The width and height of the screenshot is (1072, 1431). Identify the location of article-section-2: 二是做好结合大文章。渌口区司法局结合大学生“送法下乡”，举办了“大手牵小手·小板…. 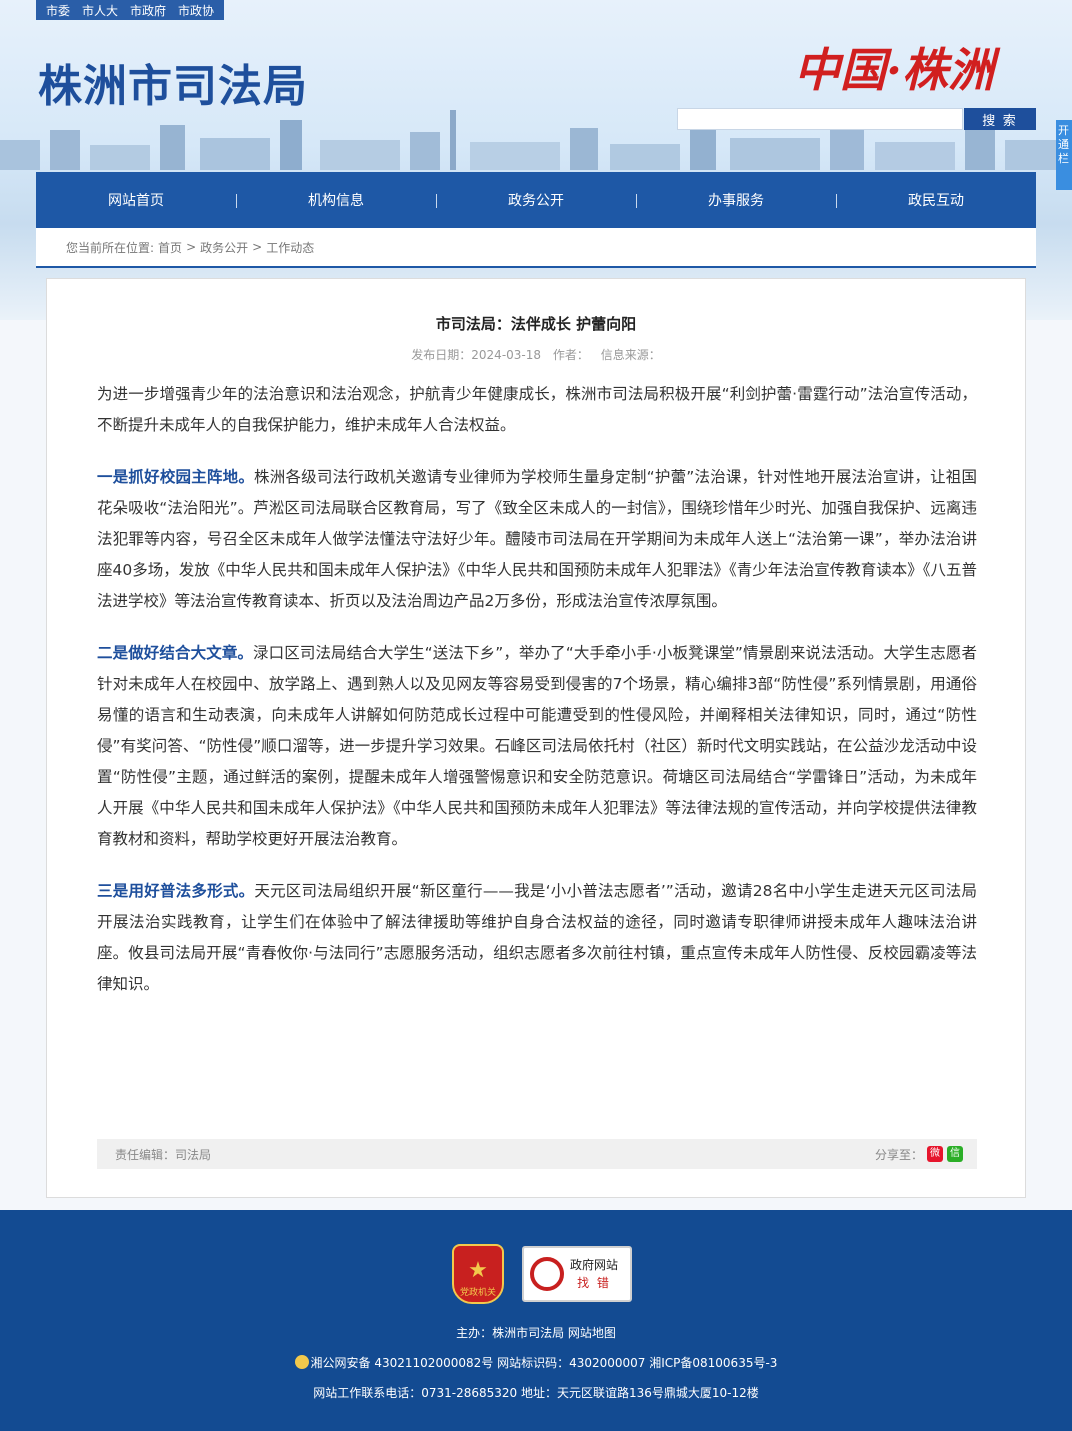
(537, 746).